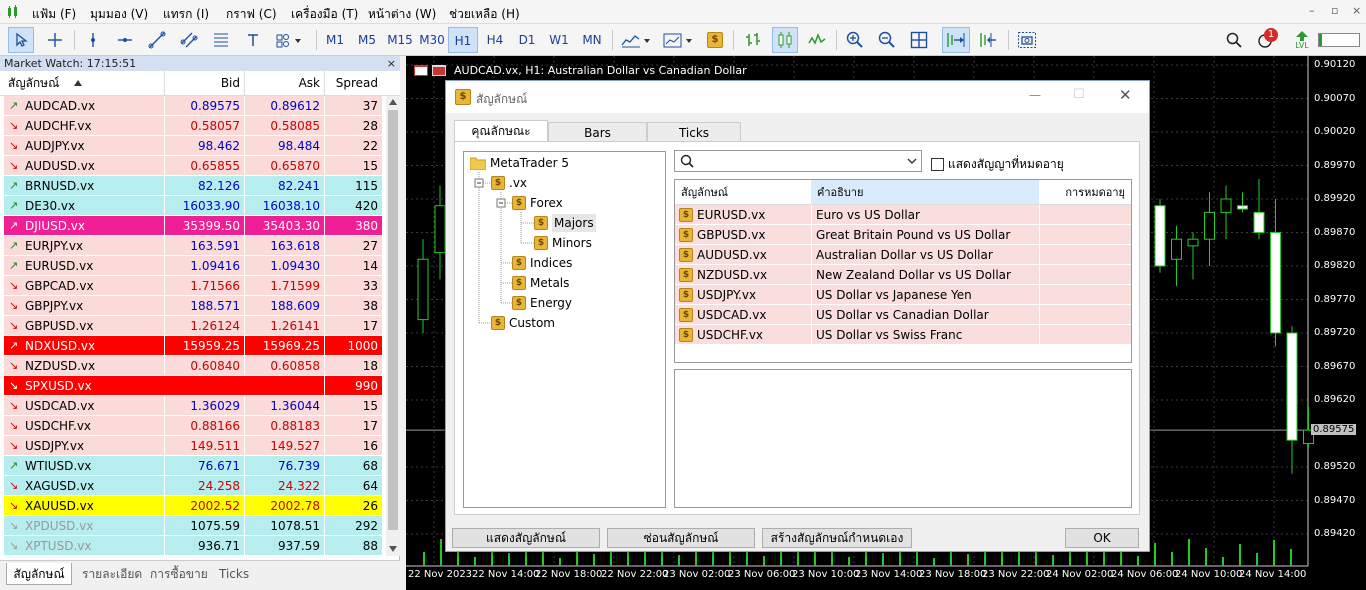 This screenshot has height=590, width=1366. What do you see at coordinates (112, 574) in the screenshot?
I see `tab-details: รายละเอียด` at bounding box center [112, 574].